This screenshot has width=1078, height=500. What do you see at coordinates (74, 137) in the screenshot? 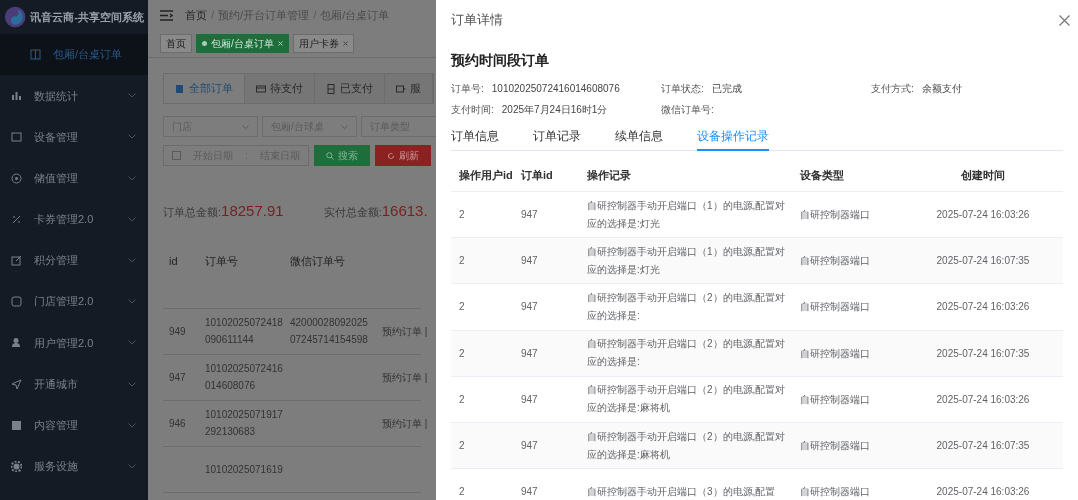
I see `sidebar-item: 设备管理` at bounding box center [74, 137].